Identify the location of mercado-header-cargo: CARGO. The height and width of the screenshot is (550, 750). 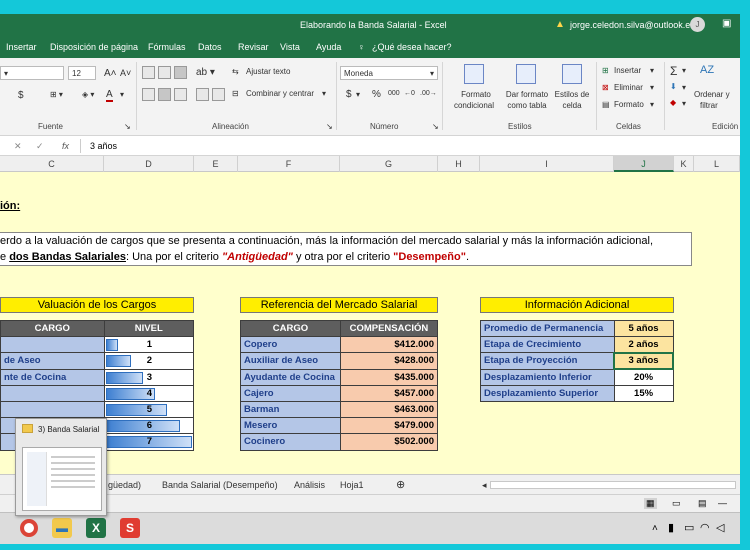
(290, 328).